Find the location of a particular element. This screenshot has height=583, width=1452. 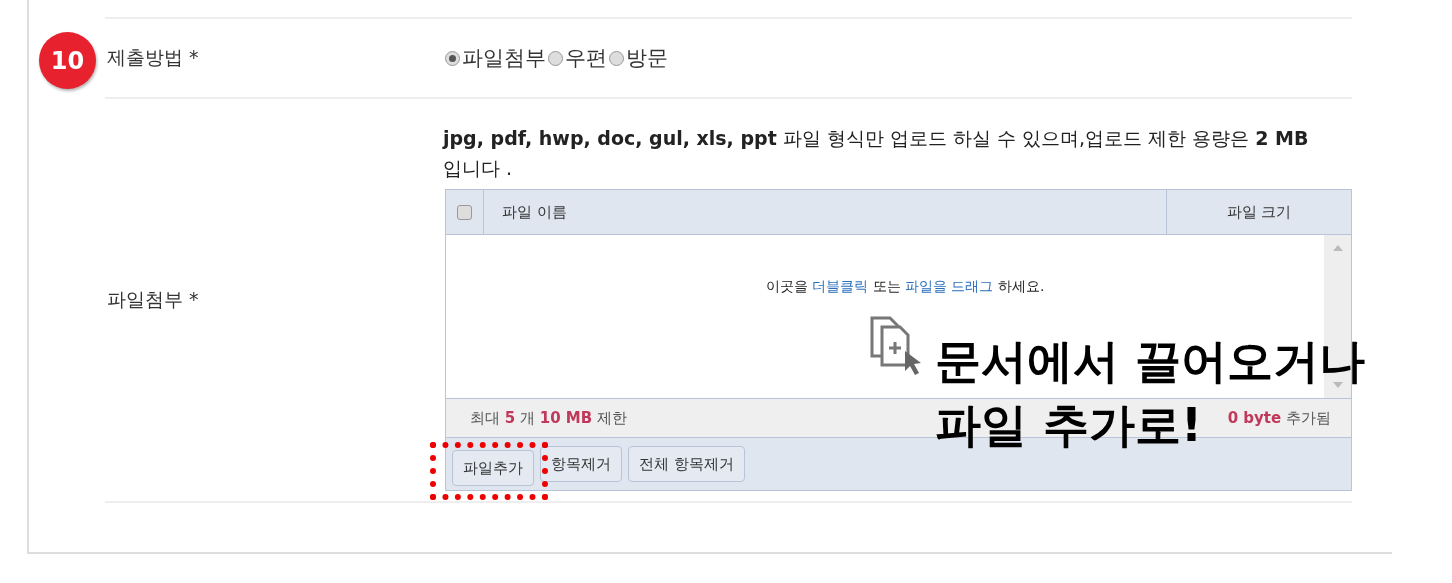

drop-hint: 이곳을 더블클릭 또는 파일을 드래그 하세요. is located at coordinates (905, 287).